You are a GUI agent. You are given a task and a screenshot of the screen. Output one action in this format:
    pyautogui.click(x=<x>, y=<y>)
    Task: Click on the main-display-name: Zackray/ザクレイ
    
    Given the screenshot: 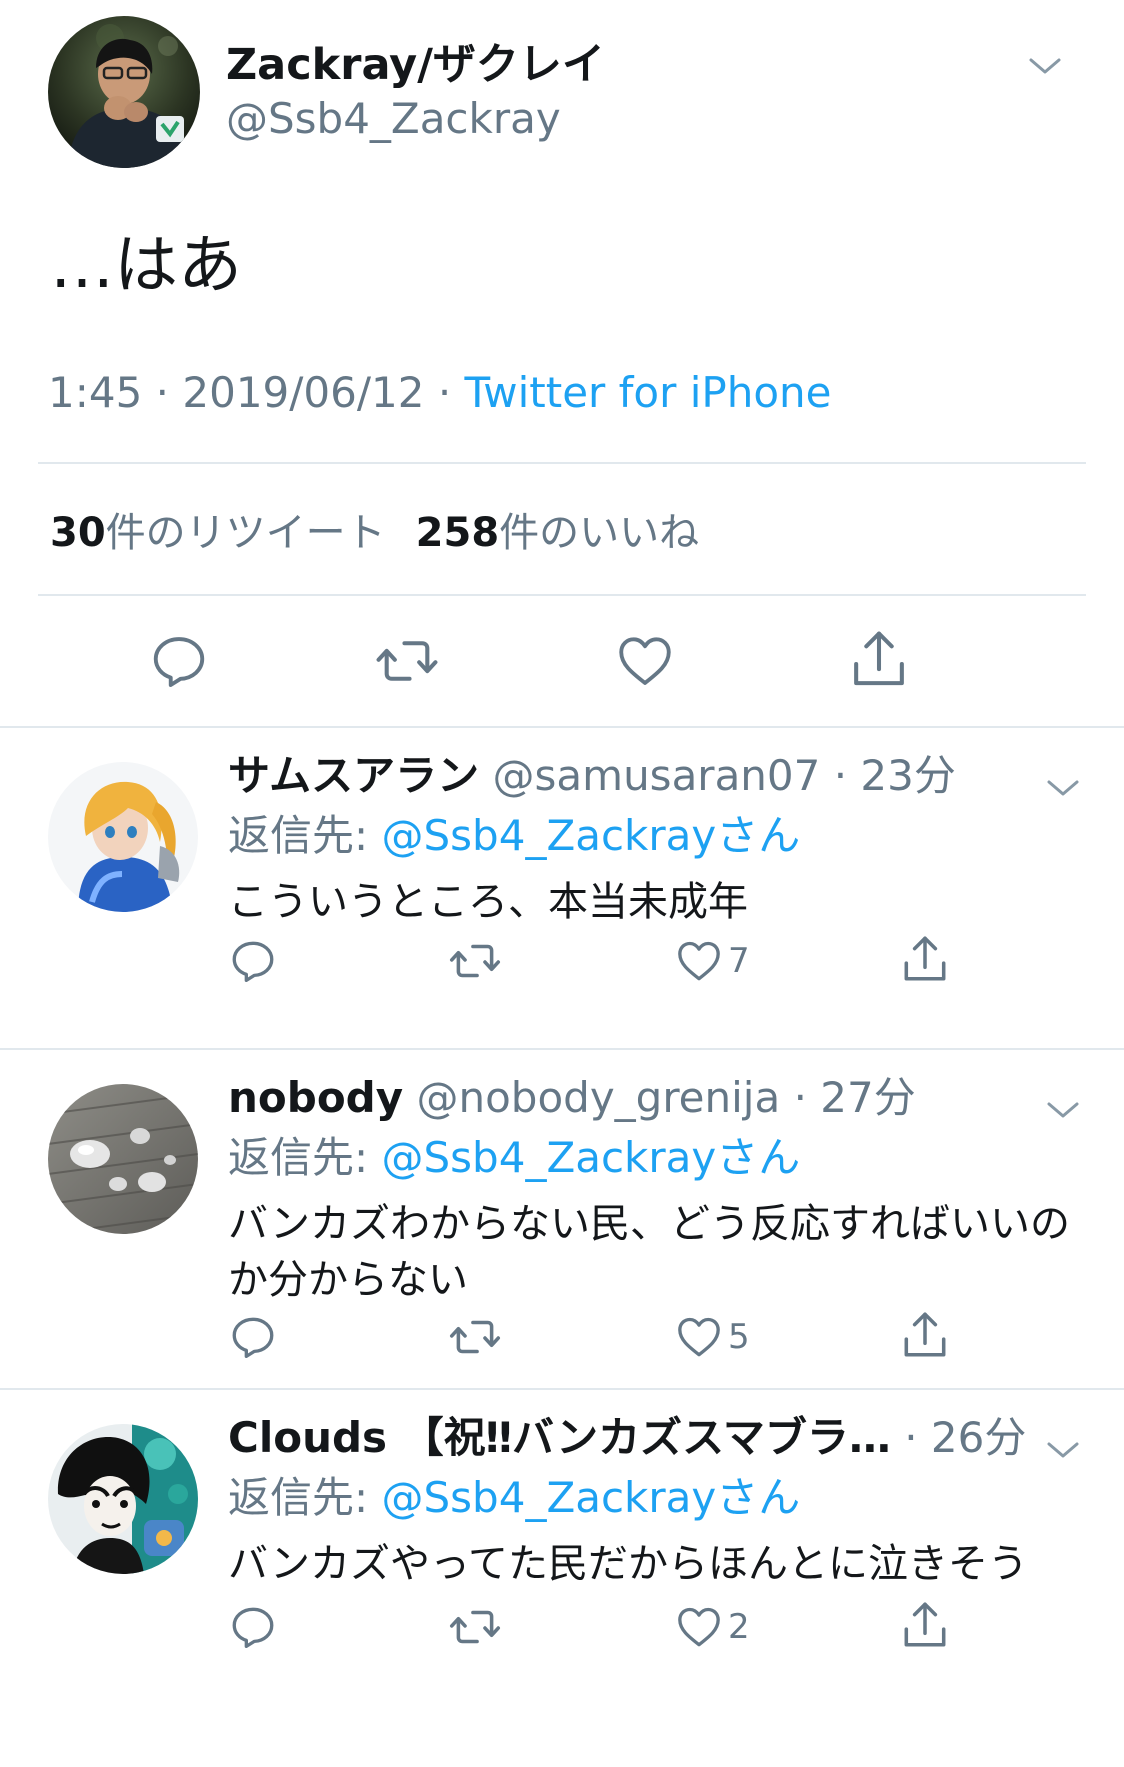 What is the action you would take?
    pyautogui.click(x=415, y=65)
    